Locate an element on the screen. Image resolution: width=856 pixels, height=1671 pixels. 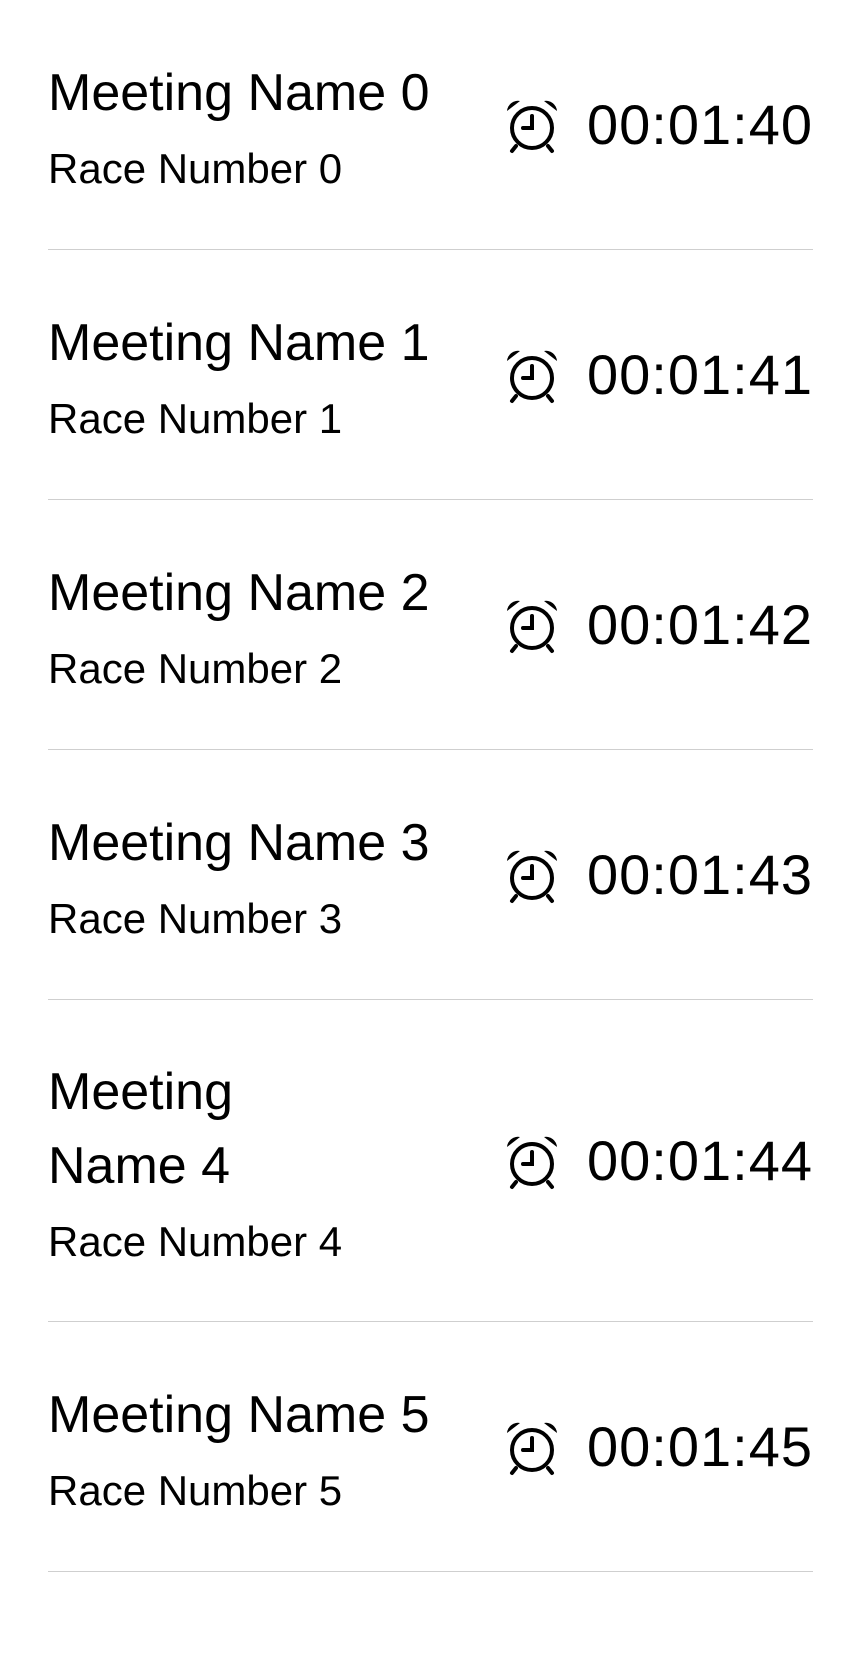
list-item: Meeting Name 1 Race Number 1 00:01:41 is located at coordinates (430, 375).